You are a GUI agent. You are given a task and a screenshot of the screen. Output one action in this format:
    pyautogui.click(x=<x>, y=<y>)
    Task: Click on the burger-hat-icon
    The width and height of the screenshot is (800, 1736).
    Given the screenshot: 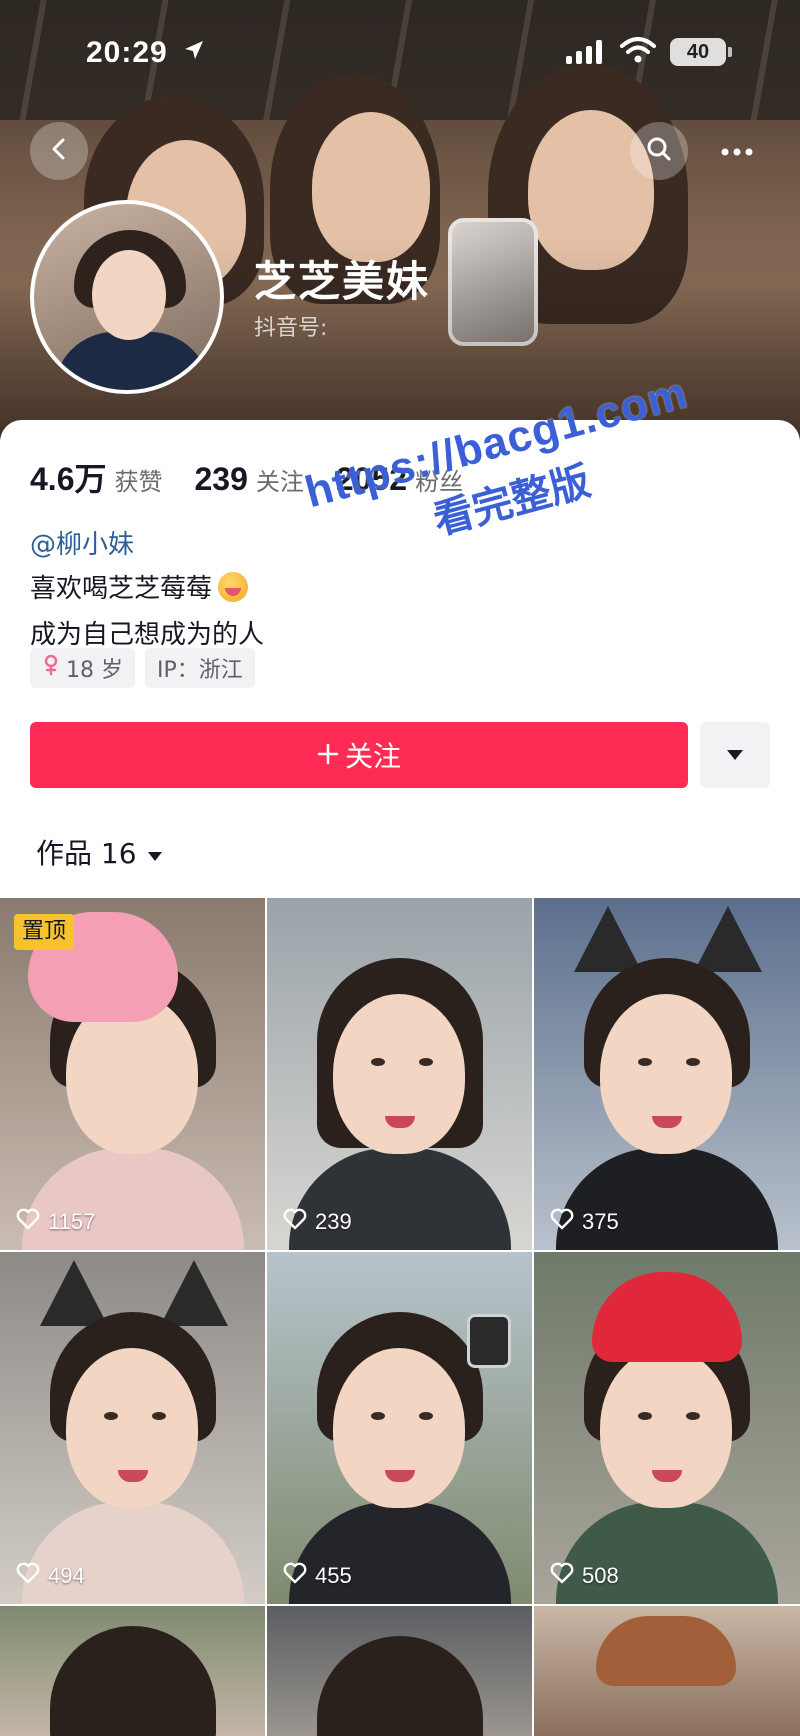 What is the action you would take?
    pyautogui.click(x=666, y=1651)
    